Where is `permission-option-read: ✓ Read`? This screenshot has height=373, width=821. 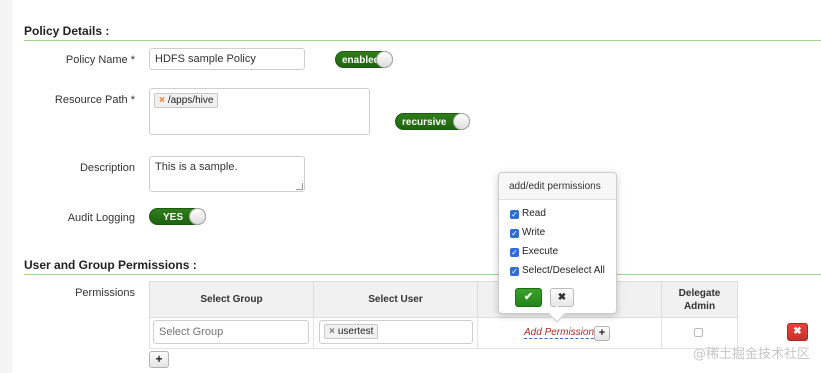
permission-option-read: ✓ Read is located at coordinates (528, 213).